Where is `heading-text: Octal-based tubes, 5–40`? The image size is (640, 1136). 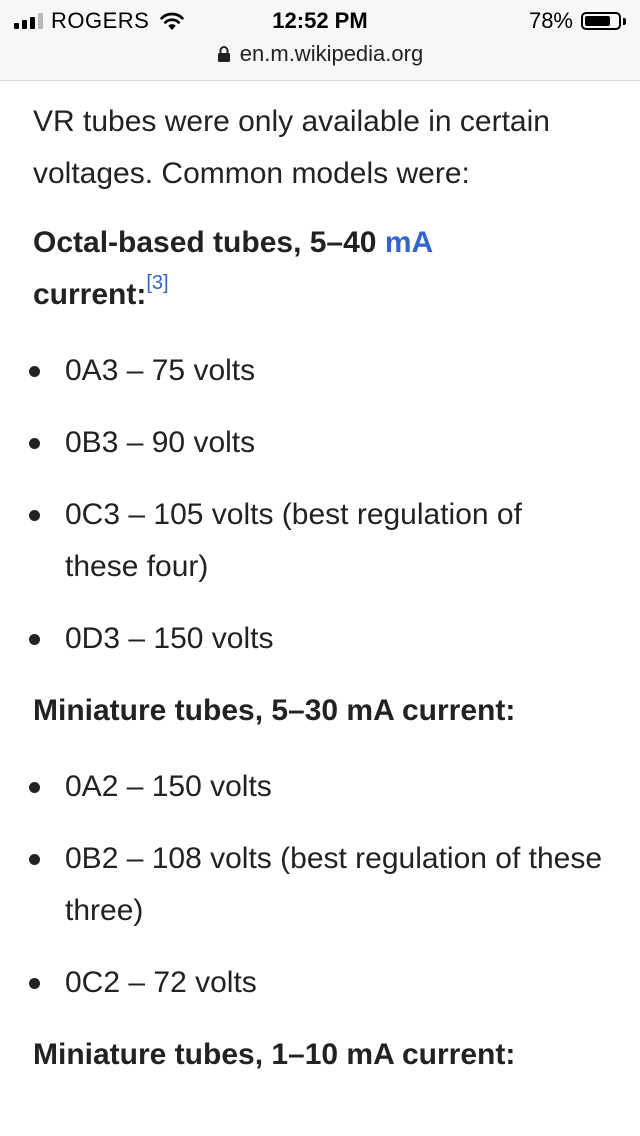
heading-text: Octal-based tubes, 5–40 is located at coordinates (209, 242).